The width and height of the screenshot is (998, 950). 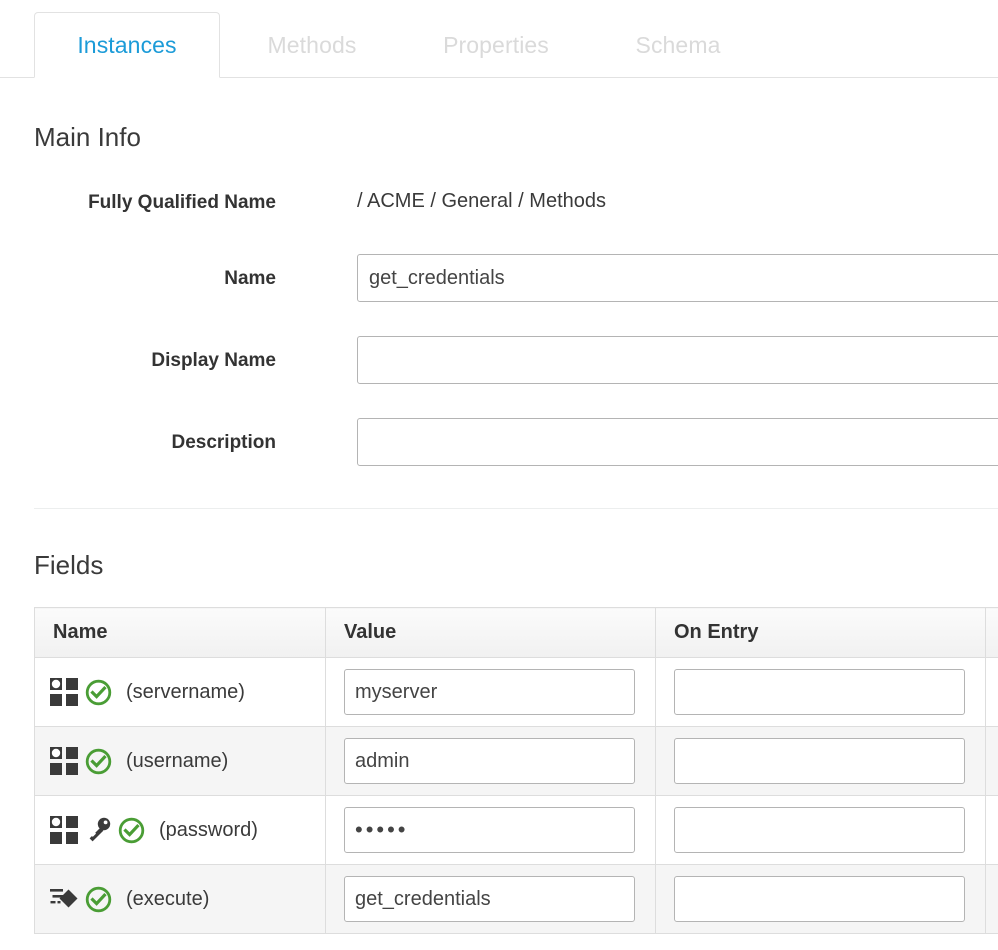 I want to click on field-name-content: (username), so click(x=180, y=761).